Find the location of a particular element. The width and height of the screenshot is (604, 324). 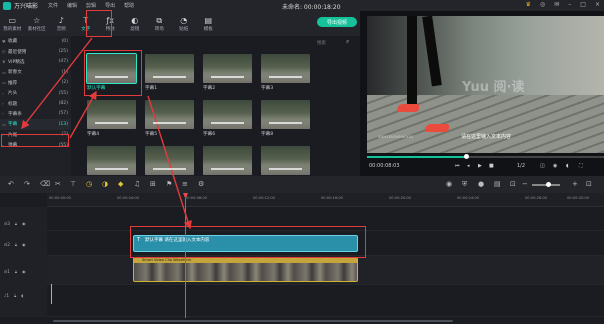

delete-icon: ⌫ is located at coordinates (45, 184).